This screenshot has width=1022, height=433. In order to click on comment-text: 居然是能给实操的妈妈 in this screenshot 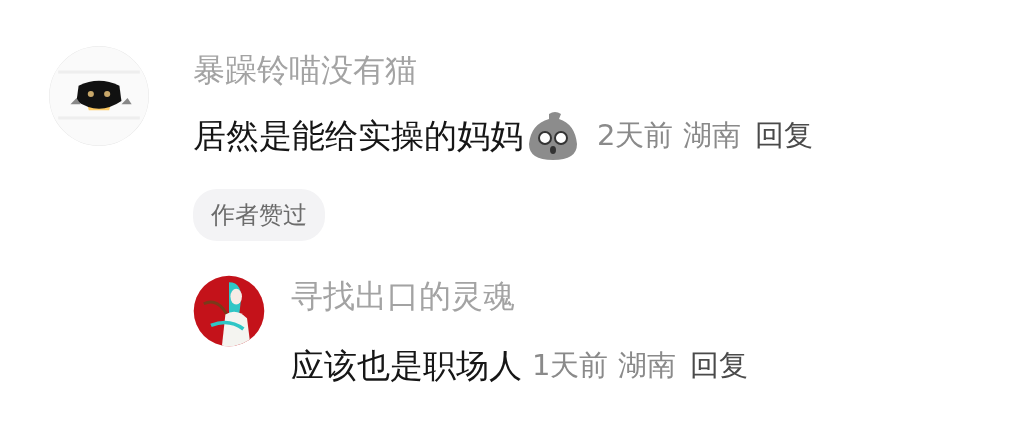, I will do `click(358, 135)`.